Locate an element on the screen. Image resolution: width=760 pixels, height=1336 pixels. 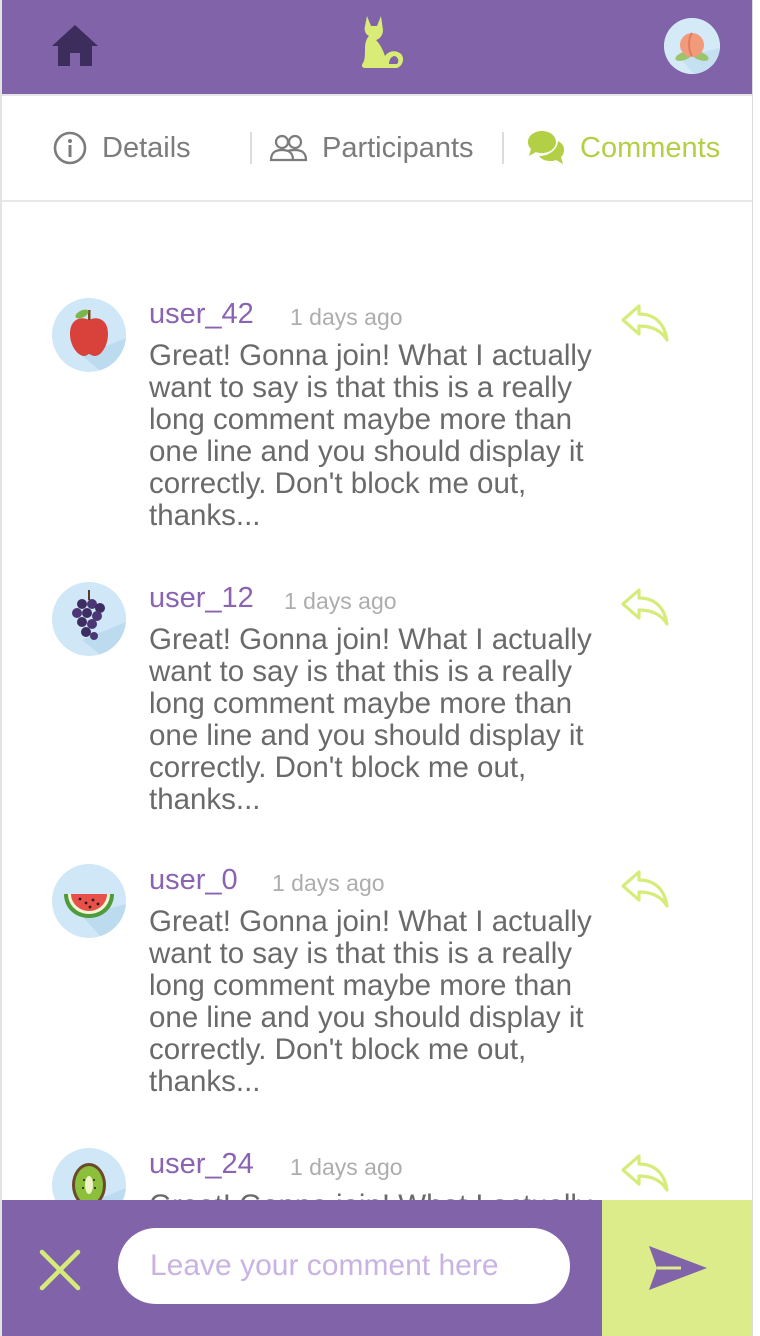
cat-logo-icon is located at coordinates (384, 42).